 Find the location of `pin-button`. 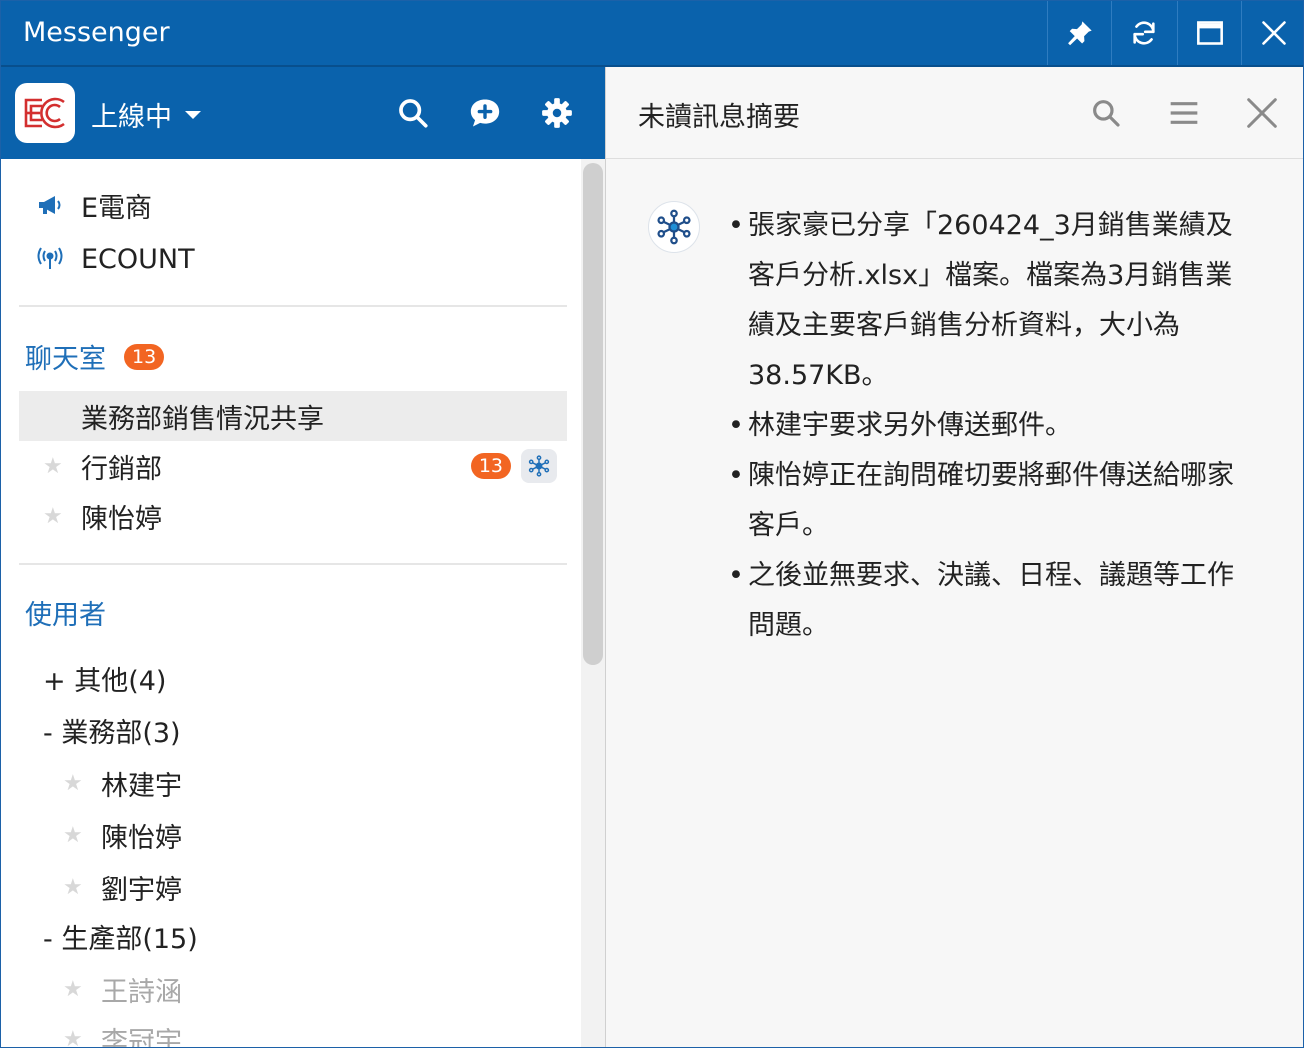

pin-button is located at coordinates (1079, 33).